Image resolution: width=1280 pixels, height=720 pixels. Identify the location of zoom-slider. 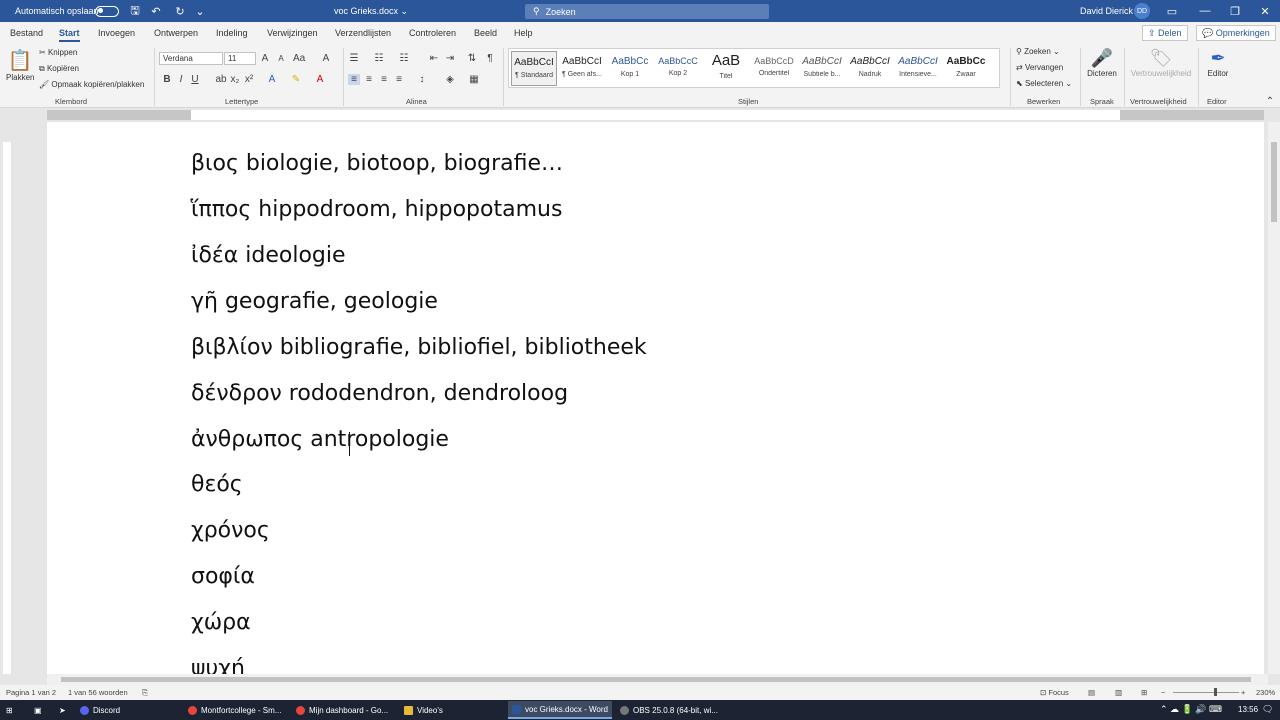
(1206, 692).